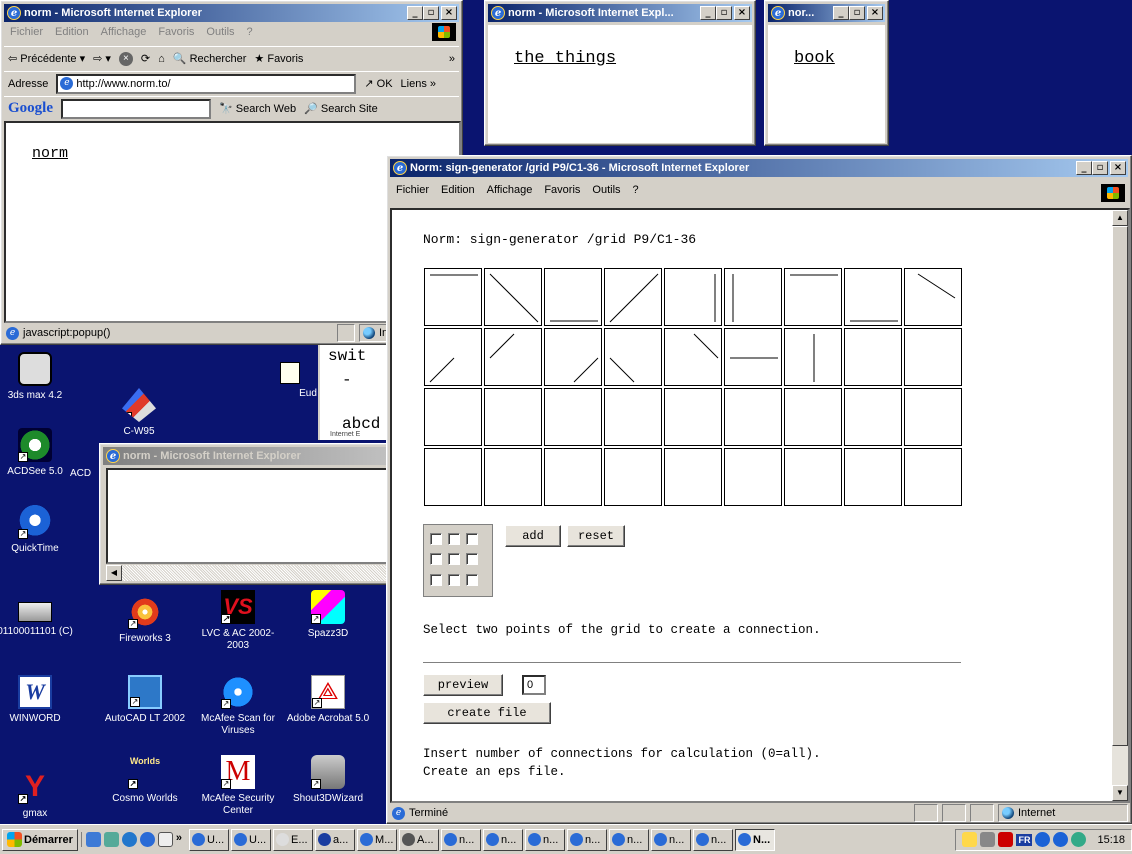 The height and width of the screenshot is (854, 1132). I want to click on search-site-button: 🔎 Search Site, so click(341, 108).